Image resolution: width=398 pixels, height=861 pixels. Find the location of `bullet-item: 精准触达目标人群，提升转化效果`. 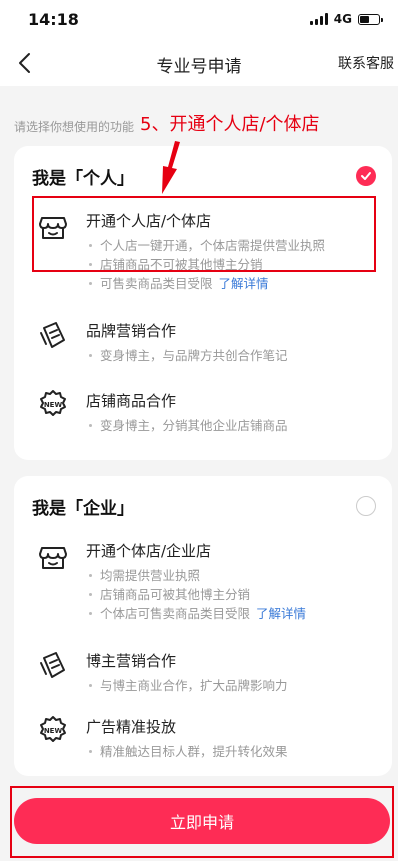

bullet-item: 精准触达目标人群，提升转化效果 is located at coordinates (187, 751).